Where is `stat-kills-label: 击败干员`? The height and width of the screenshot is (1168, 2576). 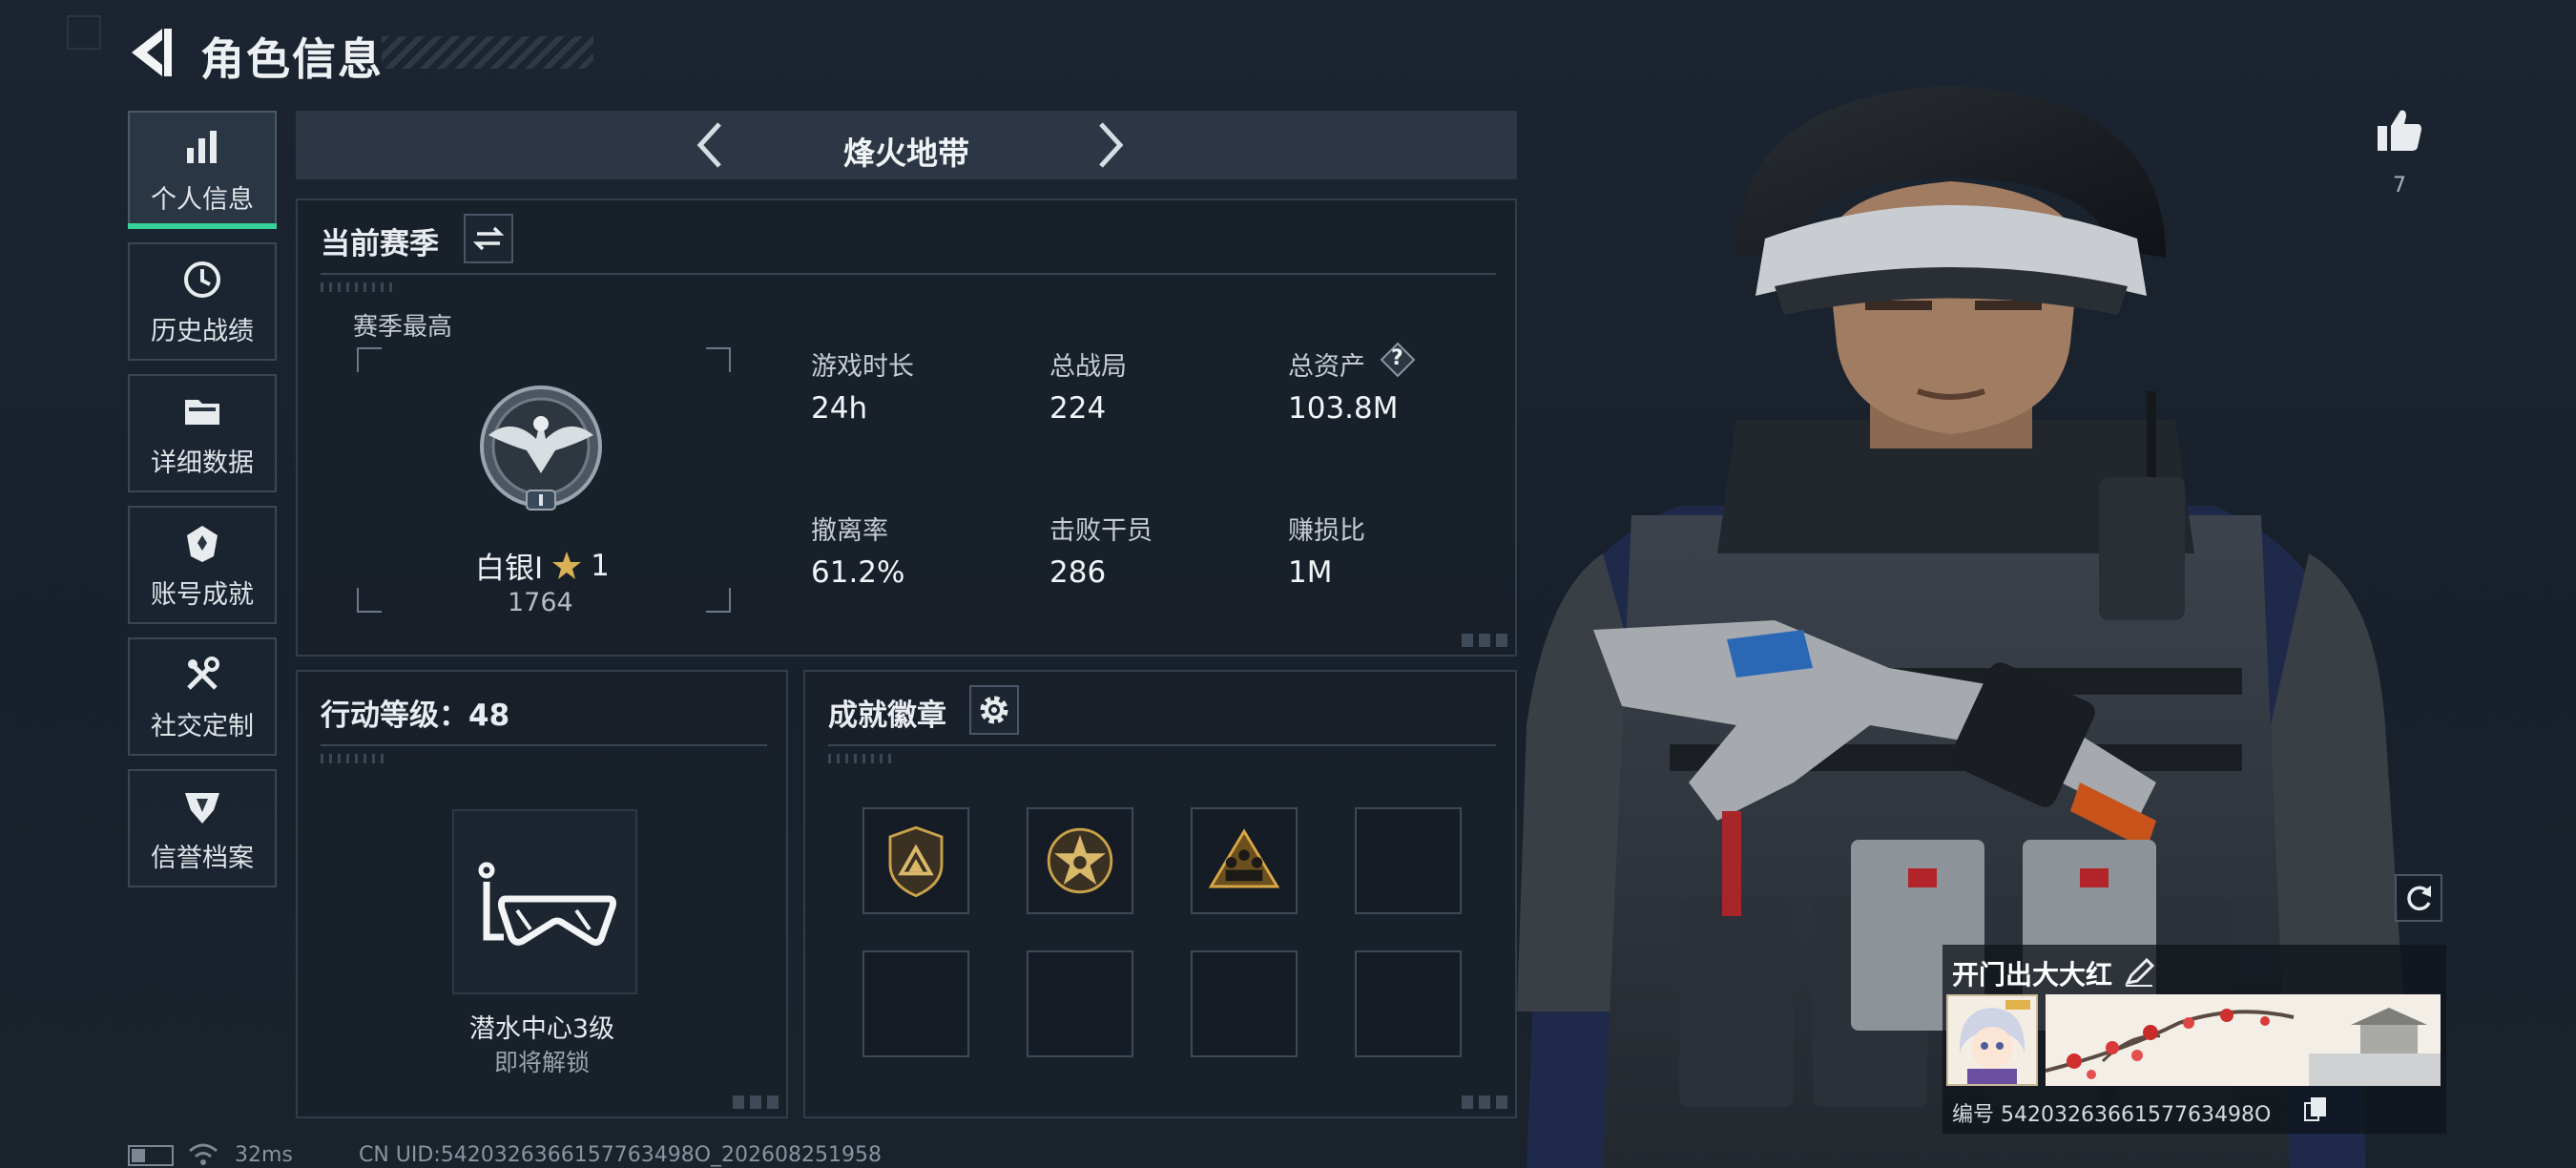 stat-kills-label: 击败干员 is located at coordinates (1101, 531).